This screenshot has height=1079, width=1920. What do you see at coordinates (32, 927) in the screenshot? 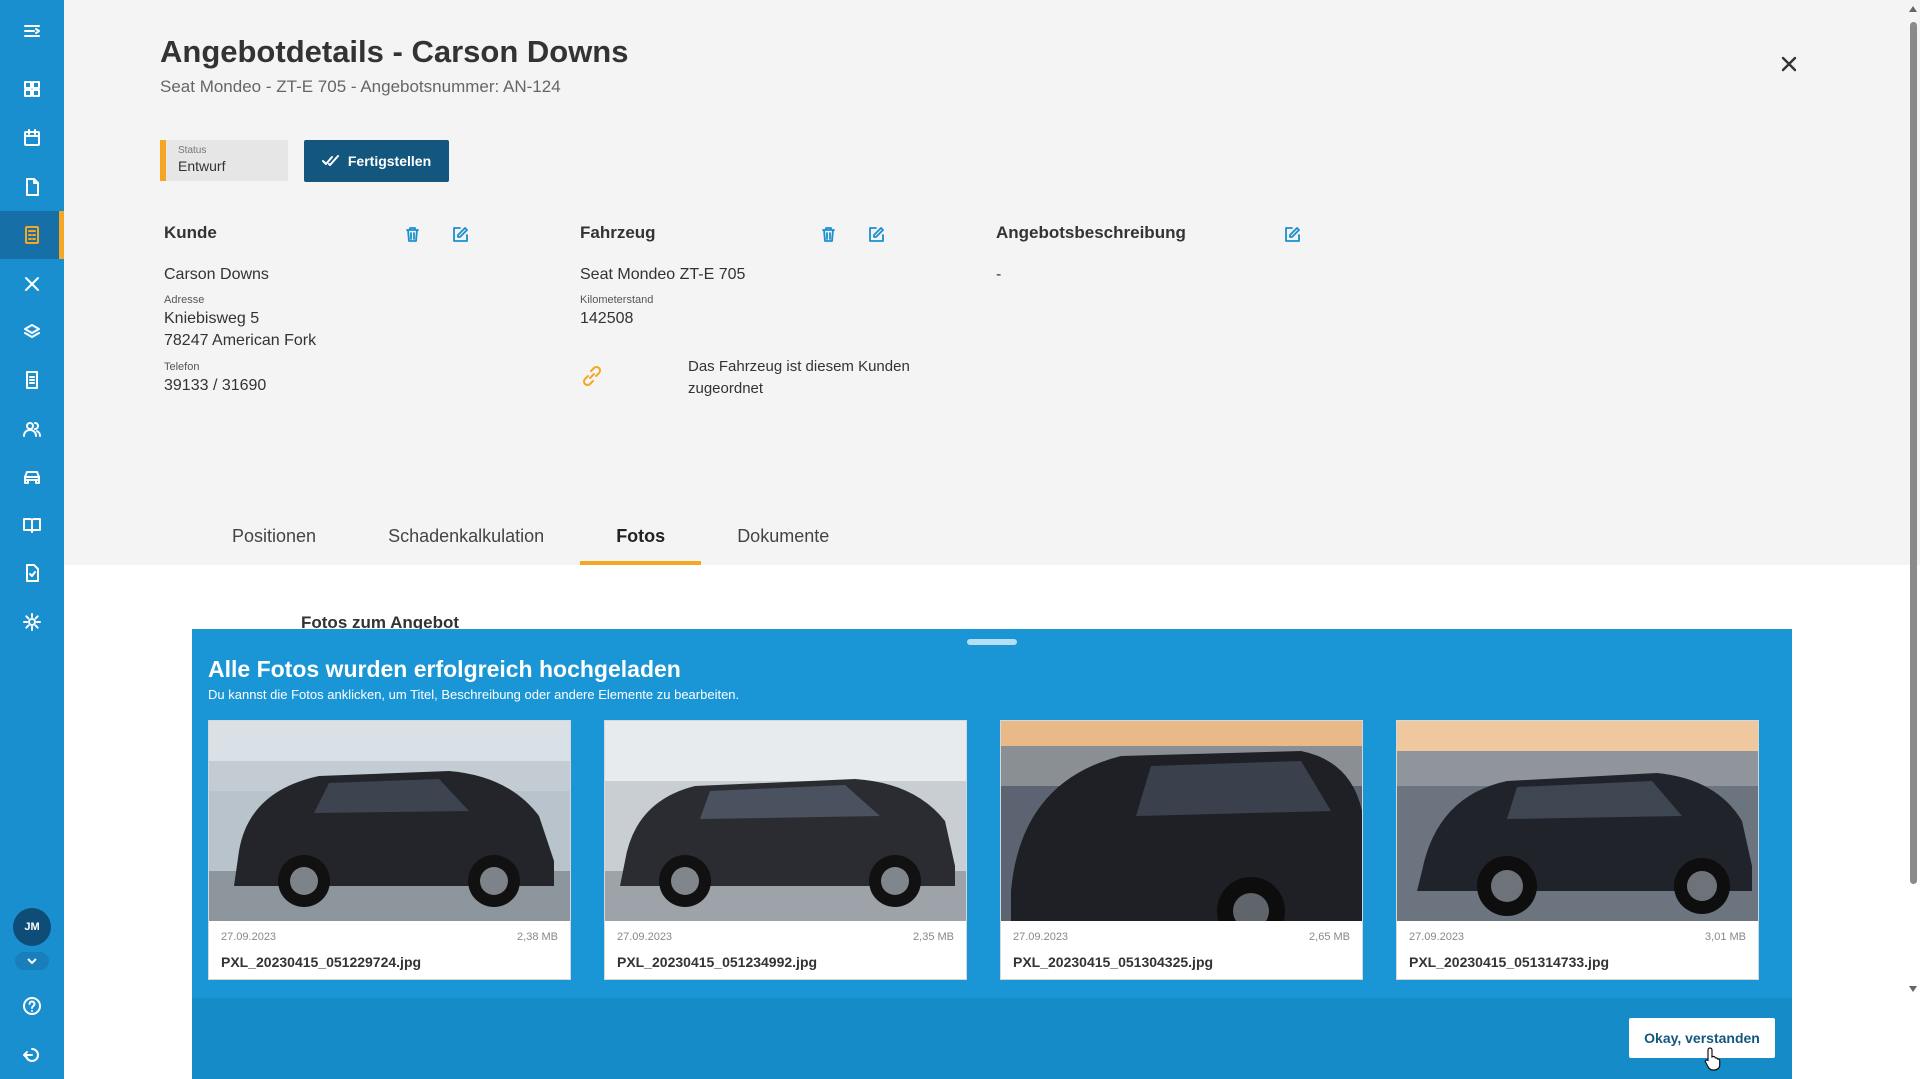
I see `user-avatar: JM` at bounding box center [32, 927].